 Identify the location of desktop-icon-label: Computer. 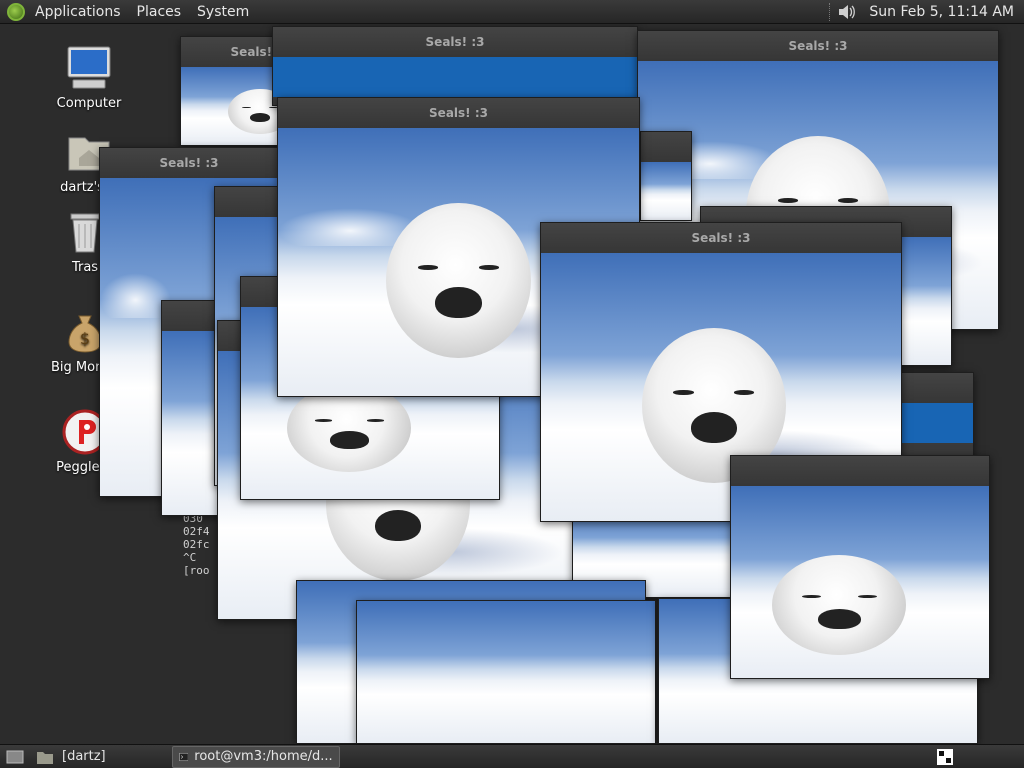
(89, 103).